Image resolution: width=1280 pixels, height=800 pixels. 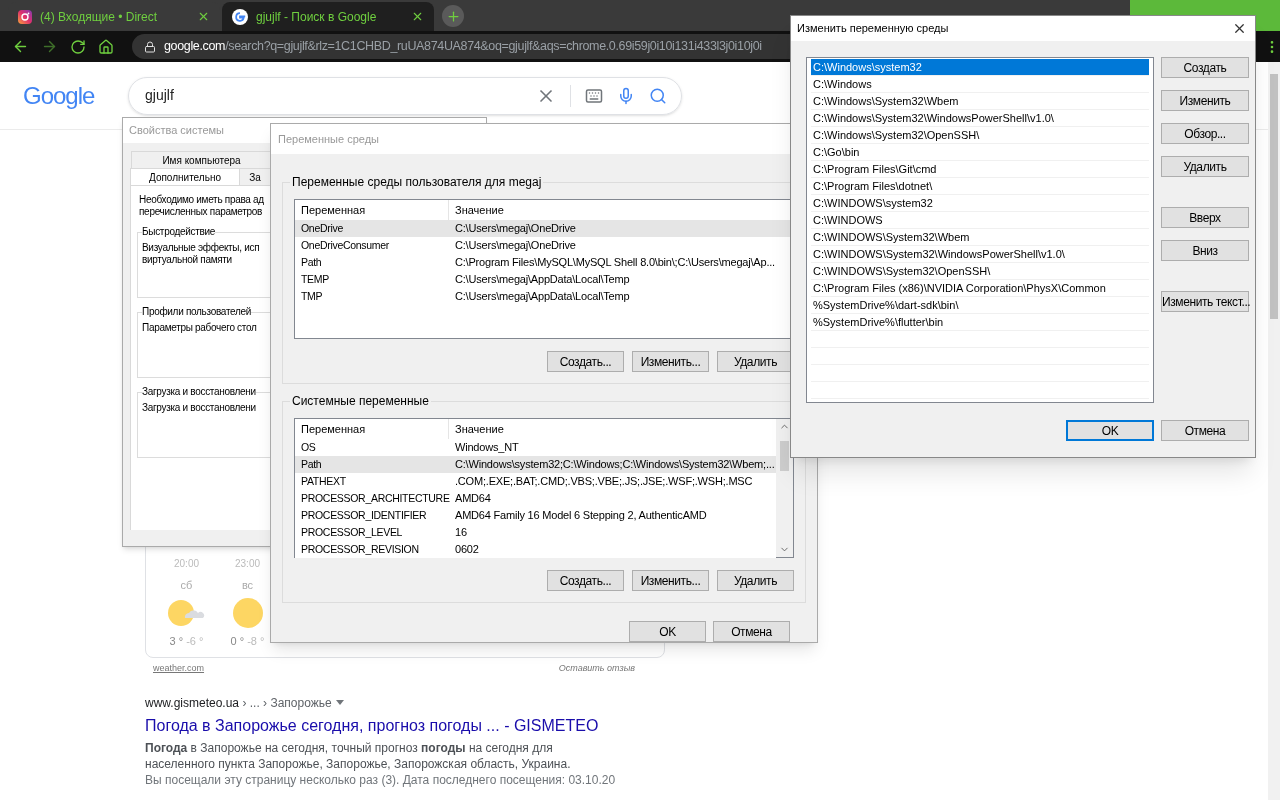 I want to click on table-cell-text: PATHEXT, so click(x=323, y=481).